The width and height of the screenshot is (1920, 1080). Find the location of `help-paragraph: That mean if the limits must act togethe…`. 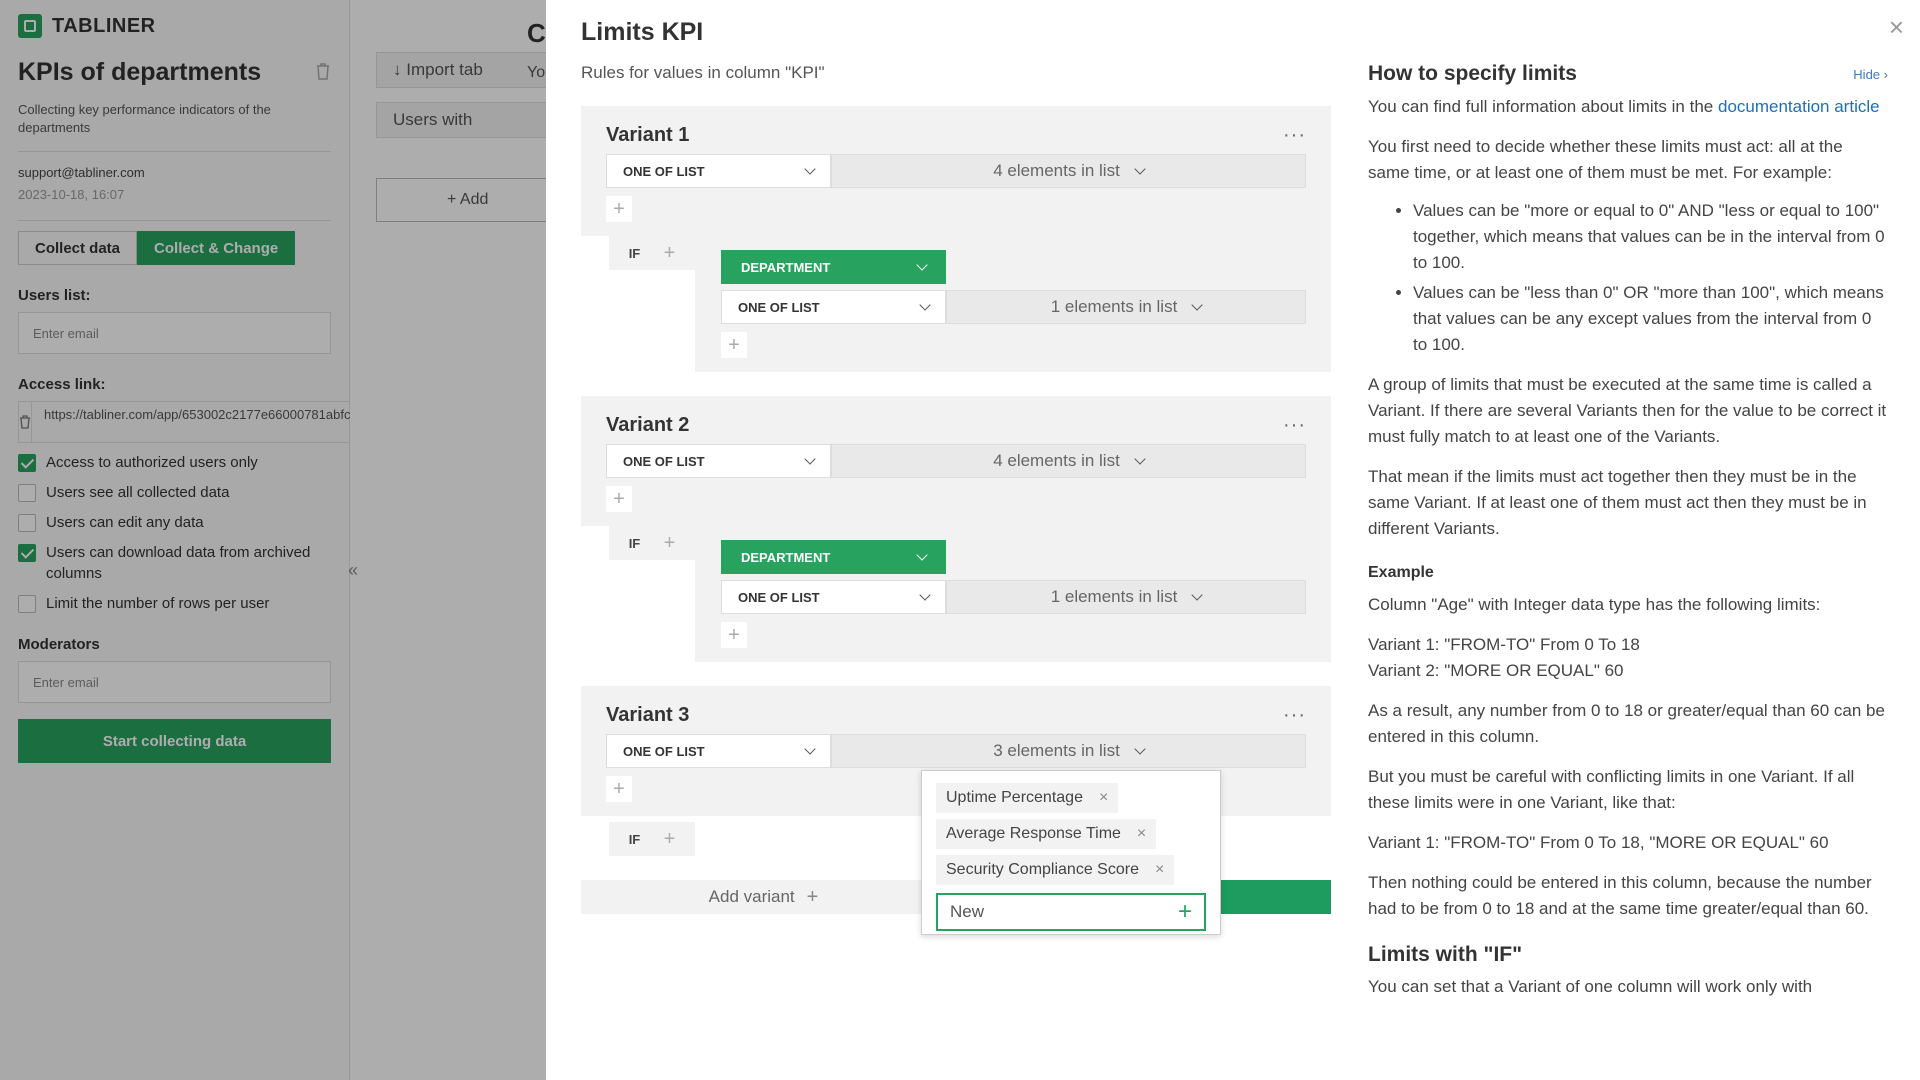

help-paragraph: That mean if the limits must act togethe… is located at coordinates (1617, 502).